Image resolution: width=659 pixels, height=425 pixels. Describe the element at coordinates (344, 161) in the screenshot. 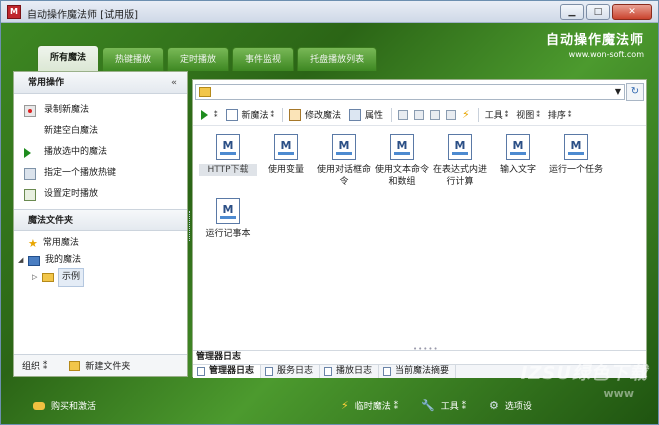

I see `magic-tile: 使用对话框命令` at that location.